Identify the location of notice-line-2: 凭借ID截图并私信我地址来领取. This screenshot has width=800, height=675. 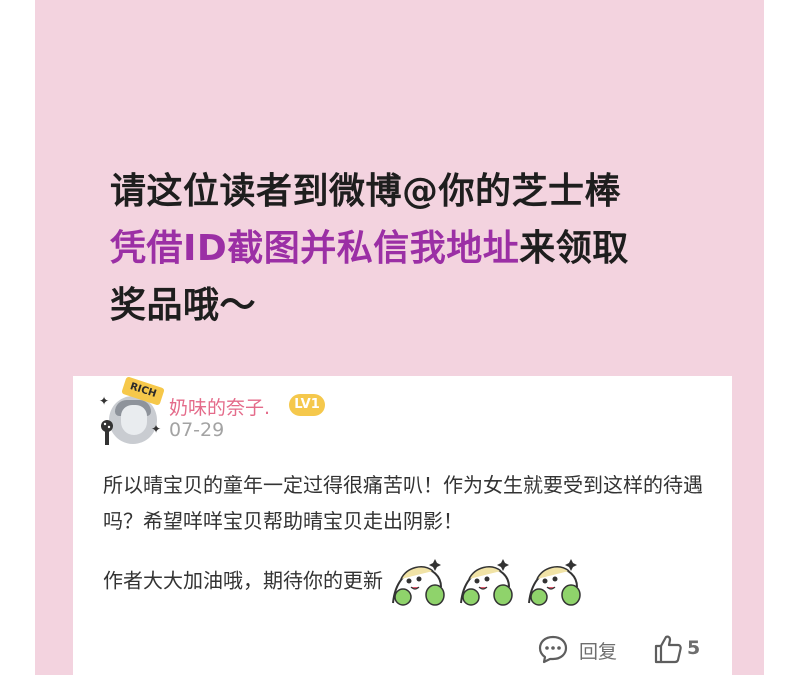
(369, 248).